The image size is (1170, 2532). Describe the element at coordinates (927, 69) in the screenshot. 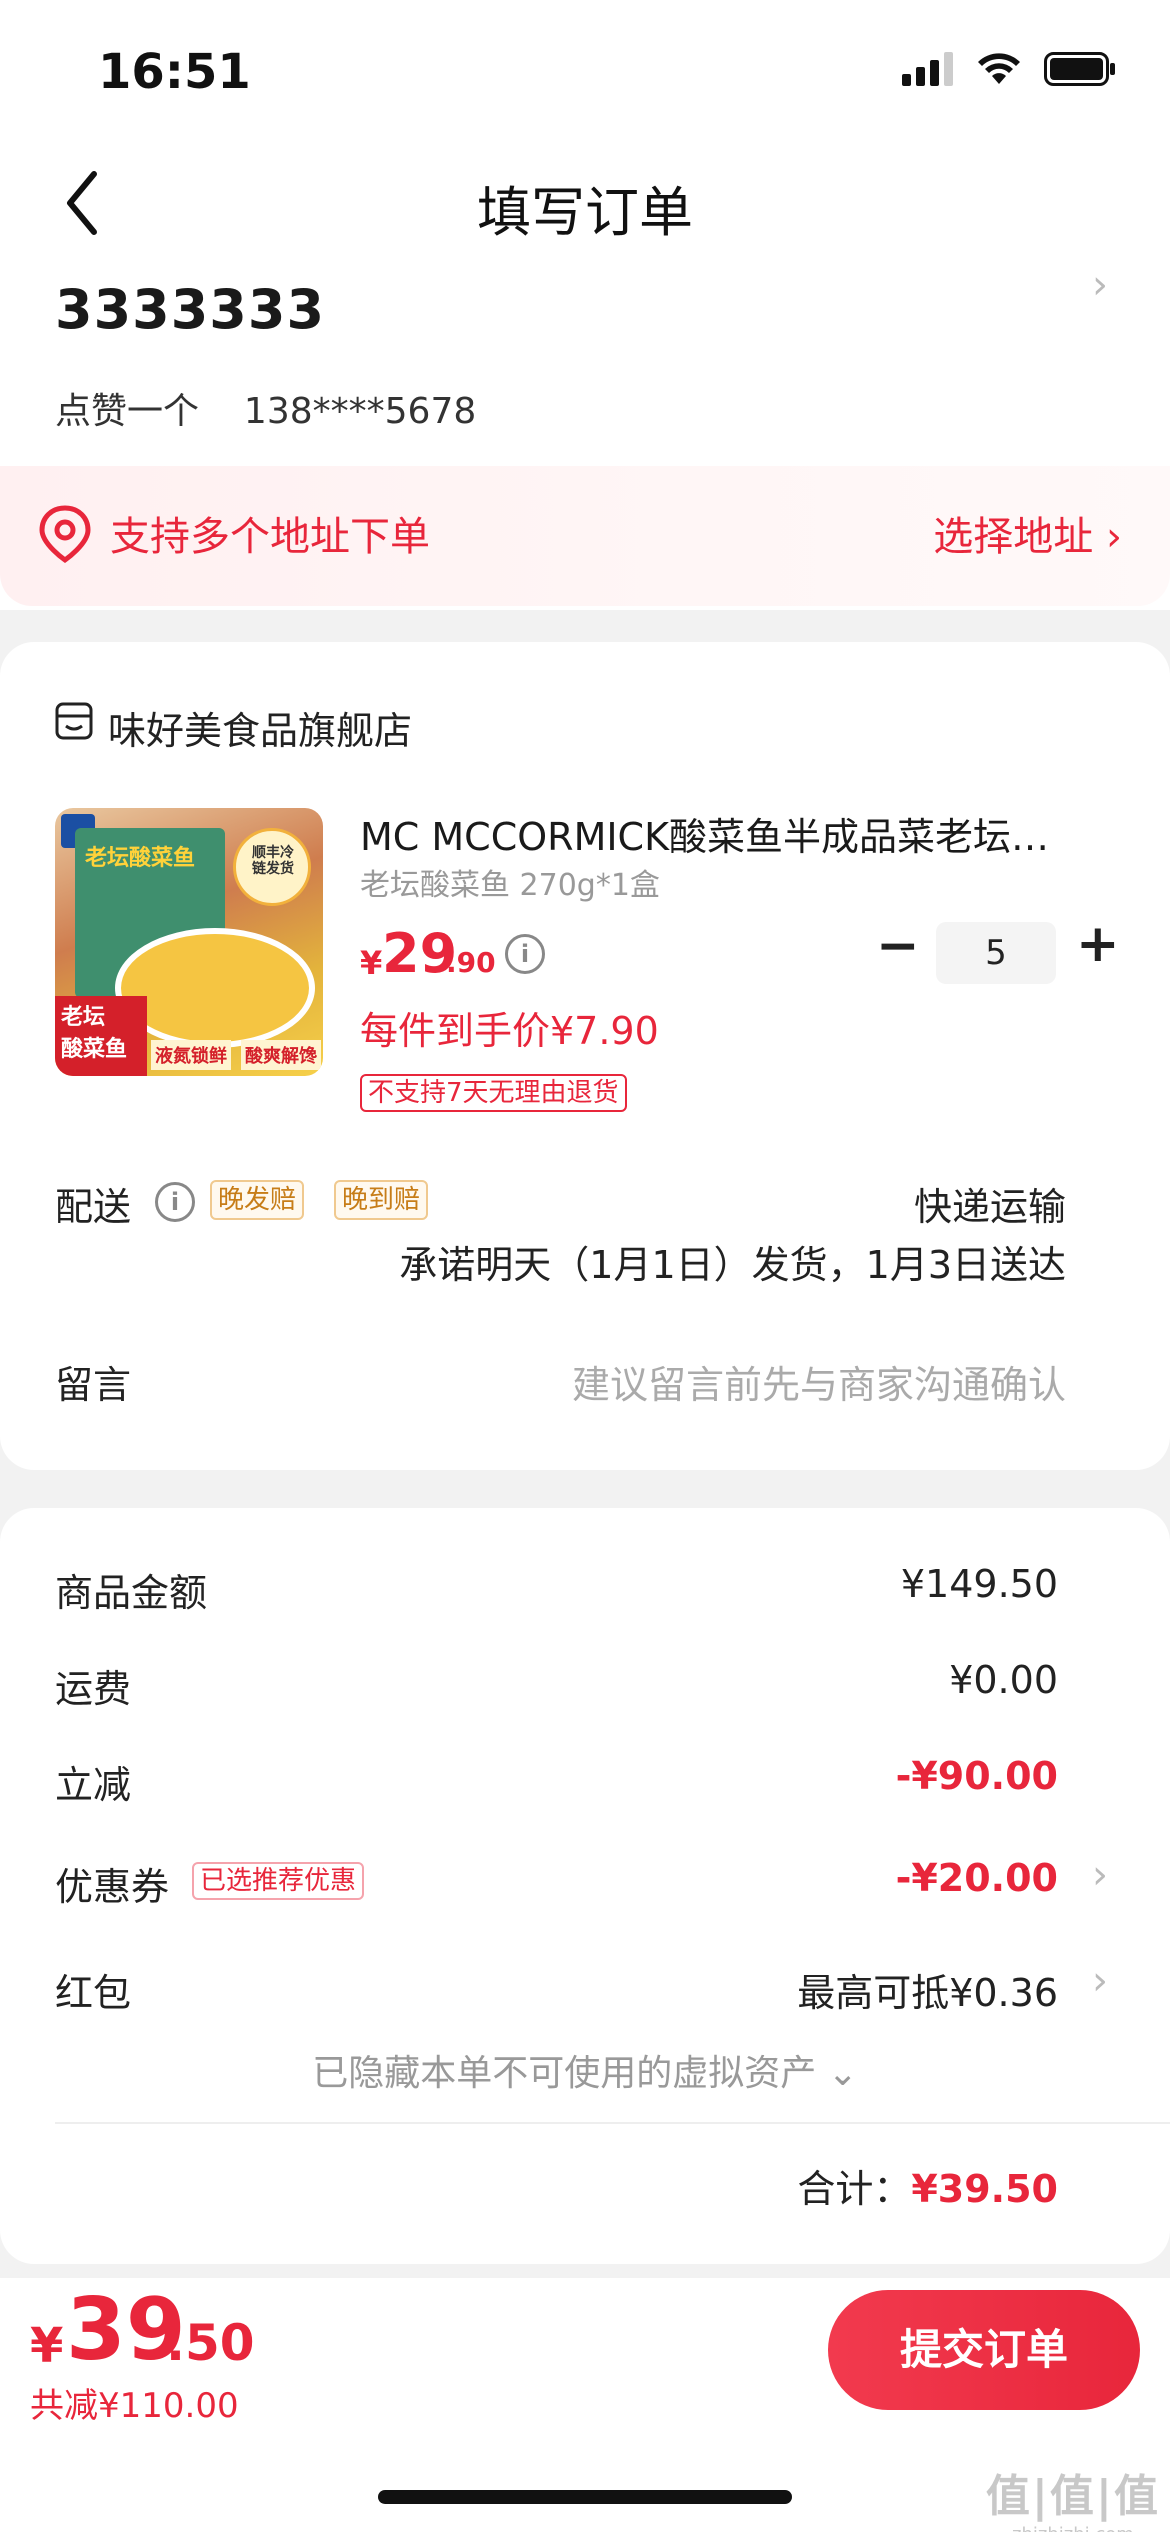

I see `signal-icon` at that location.